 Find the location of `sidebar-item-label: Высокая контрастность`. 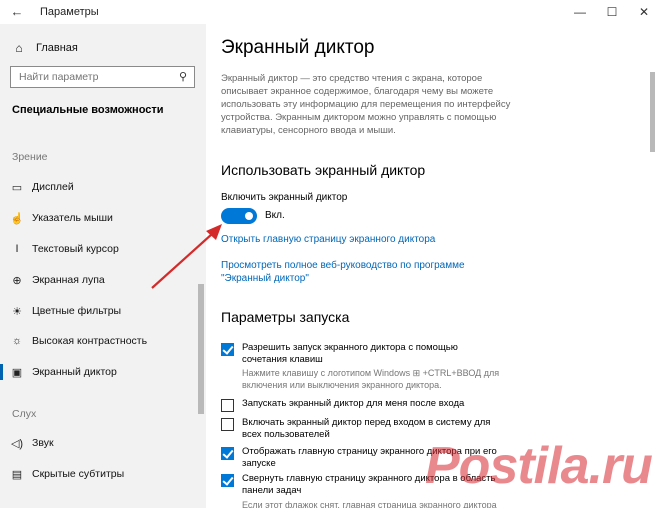

sidebar-item-label: Высокая контрастность is located at coordinates (90, 341).